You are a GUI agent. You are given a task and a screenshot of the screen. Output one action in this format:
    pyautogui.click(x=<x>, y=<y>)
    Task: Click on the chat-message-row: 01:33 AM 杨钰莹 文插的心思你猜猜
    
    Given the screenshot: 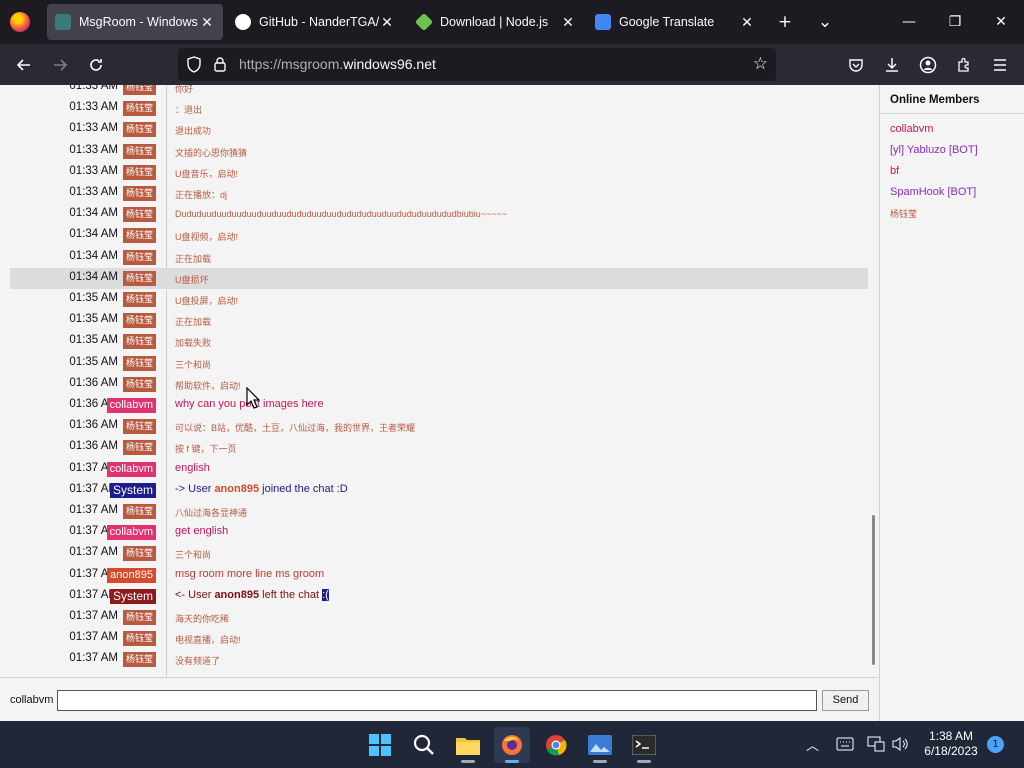 What is the action you would take?
    pyautogui.click(x=439, y=151)
    